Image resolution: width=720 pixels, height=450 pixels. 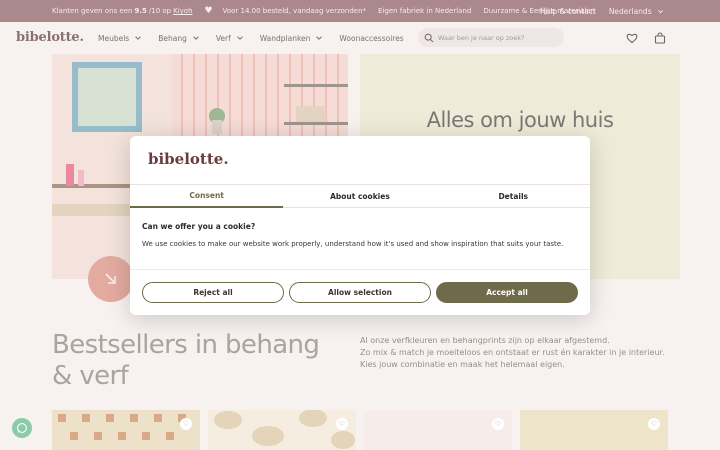 I want to click on accept-all-button: Accept all, so click(x=507, y=292).